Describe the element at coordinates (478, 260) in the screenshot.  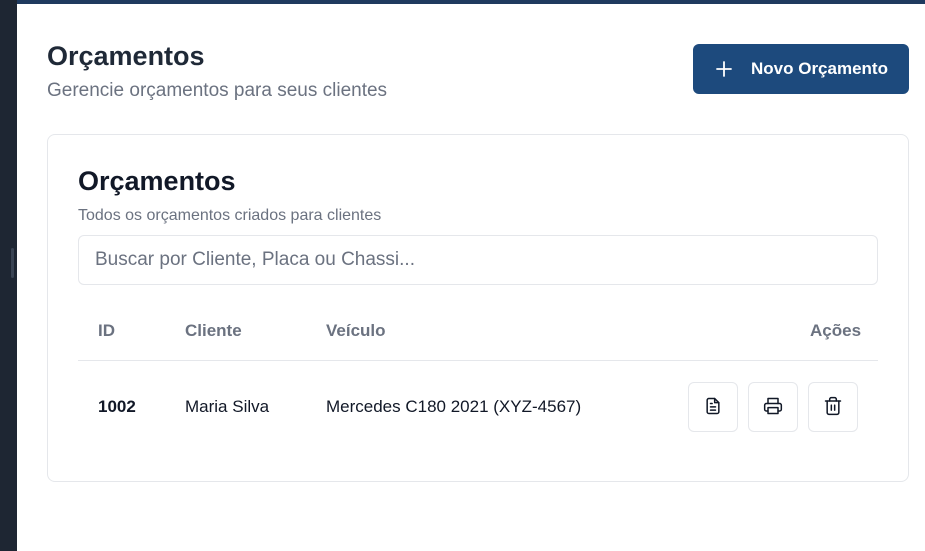
I see `search-input` at that location.